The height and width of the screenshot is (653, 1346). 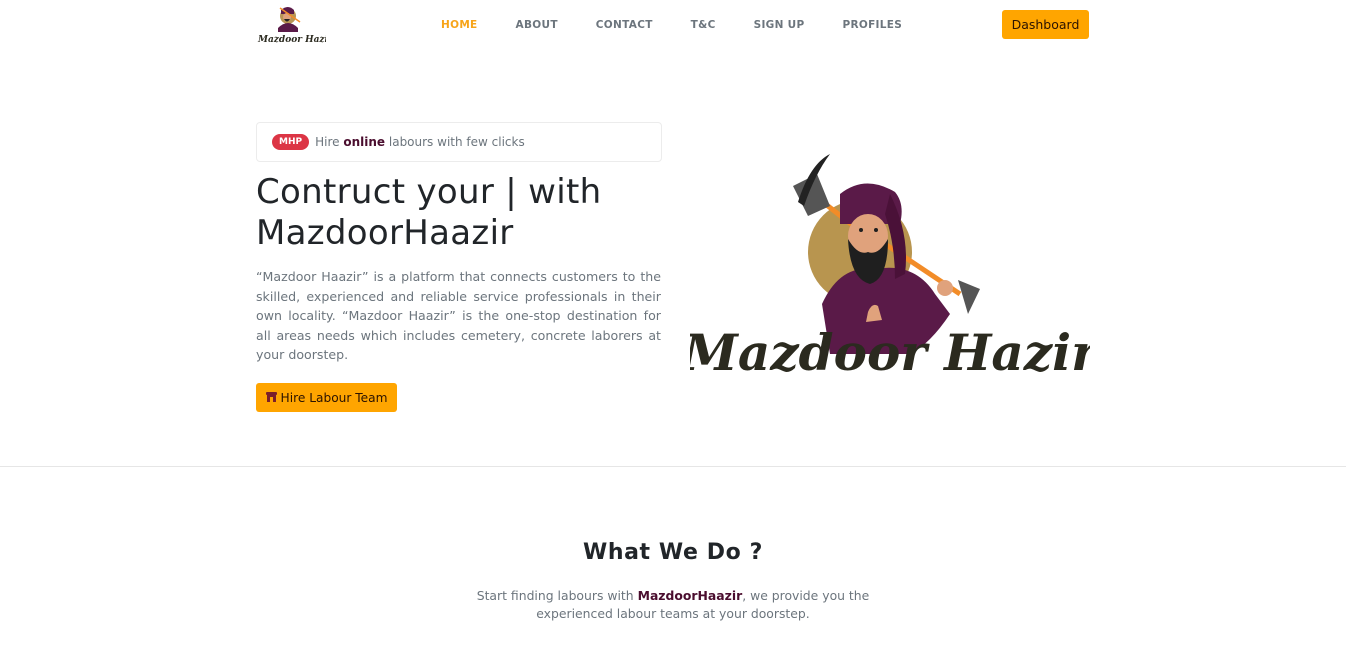 What do you see at coordinates (537, 25) in the screenshot?
I see `nav-about: ABOUT` at bounding box center [537, 25].